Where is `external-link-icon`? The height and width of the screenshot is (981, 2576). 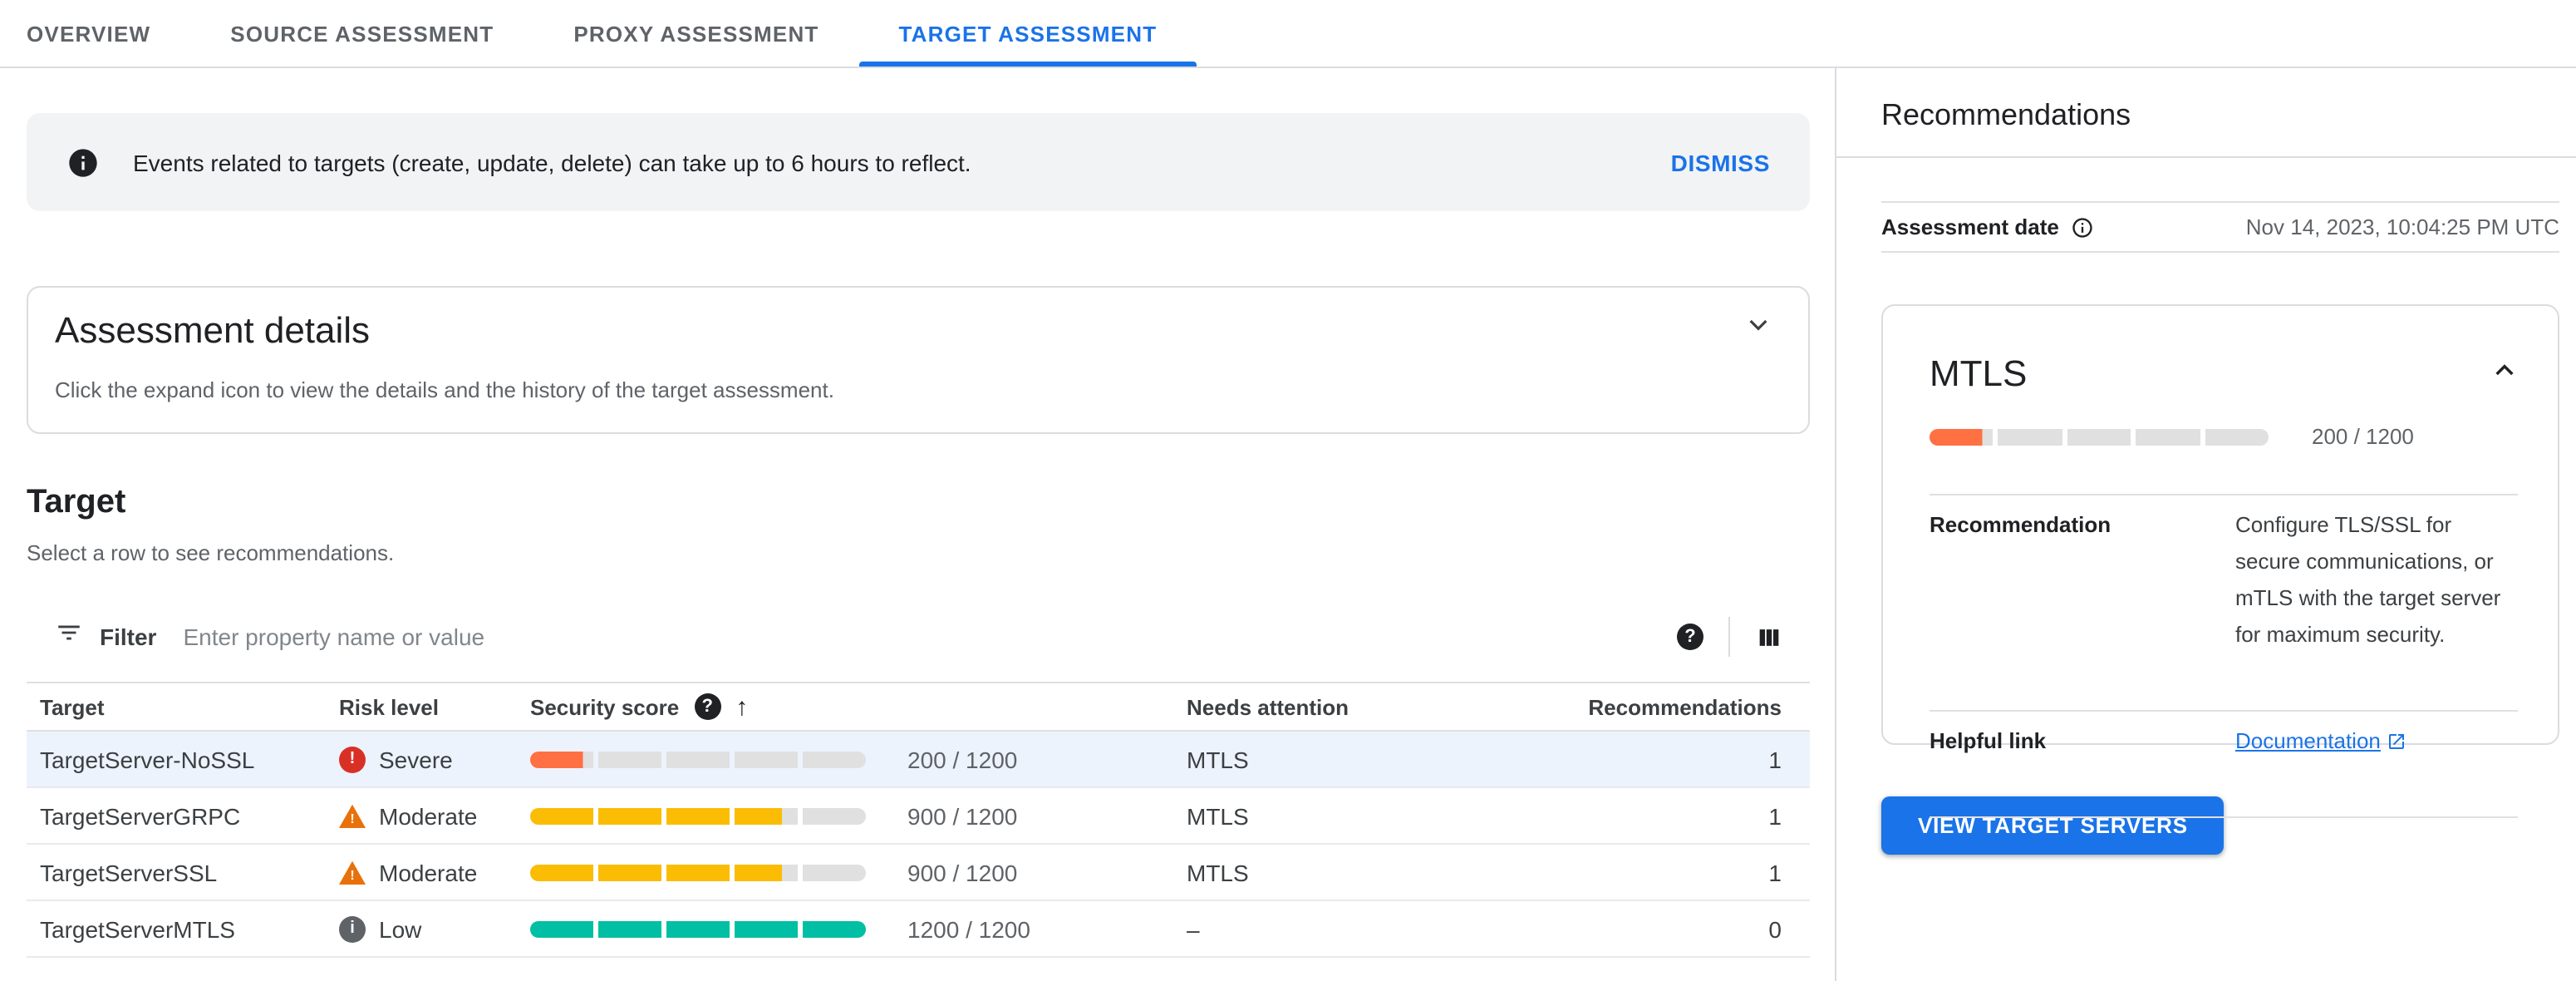
external-link-icon is located at coordinates (2397, 741).